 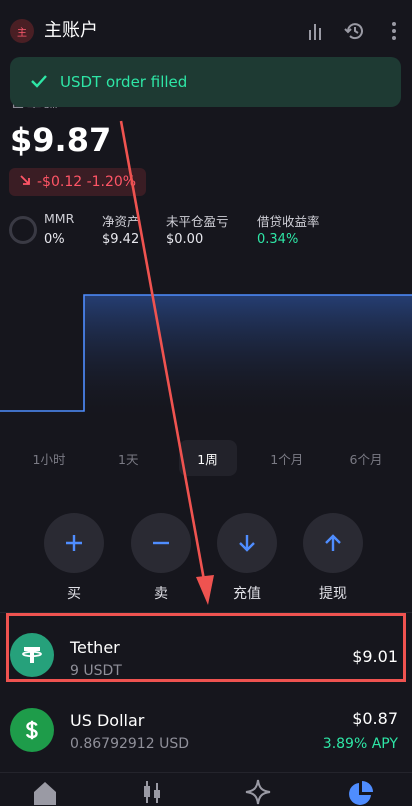 What do you see at coordinates (121, 221) in the screenshot?
I see `stat-net-assets-label: 净资产` at bounding box center [121, 221].